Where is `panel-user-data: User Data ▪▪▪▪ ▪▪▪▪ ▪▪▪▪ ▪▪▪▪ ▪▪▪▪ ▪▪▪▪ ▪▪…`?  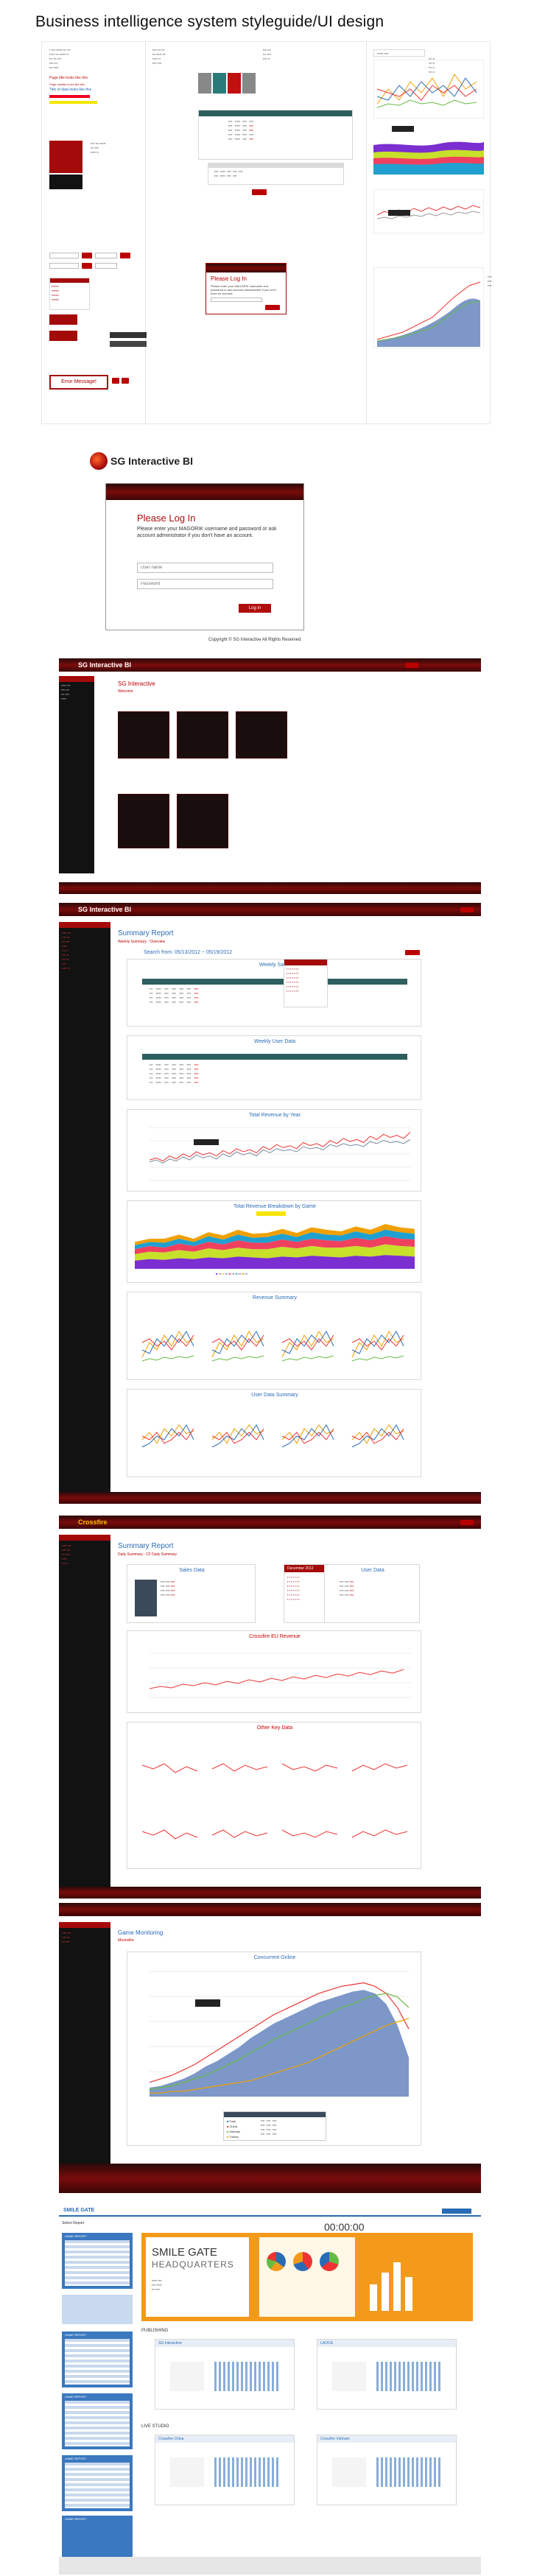 panel-user-data: User Data ▪▪▪▪ ▪▪▪▪ ▪▪▪▪ ▪▪▪▪ ▪▪▪▪ ▪▪▪▪ ▪▪… is located at coordinates (372, 1593).